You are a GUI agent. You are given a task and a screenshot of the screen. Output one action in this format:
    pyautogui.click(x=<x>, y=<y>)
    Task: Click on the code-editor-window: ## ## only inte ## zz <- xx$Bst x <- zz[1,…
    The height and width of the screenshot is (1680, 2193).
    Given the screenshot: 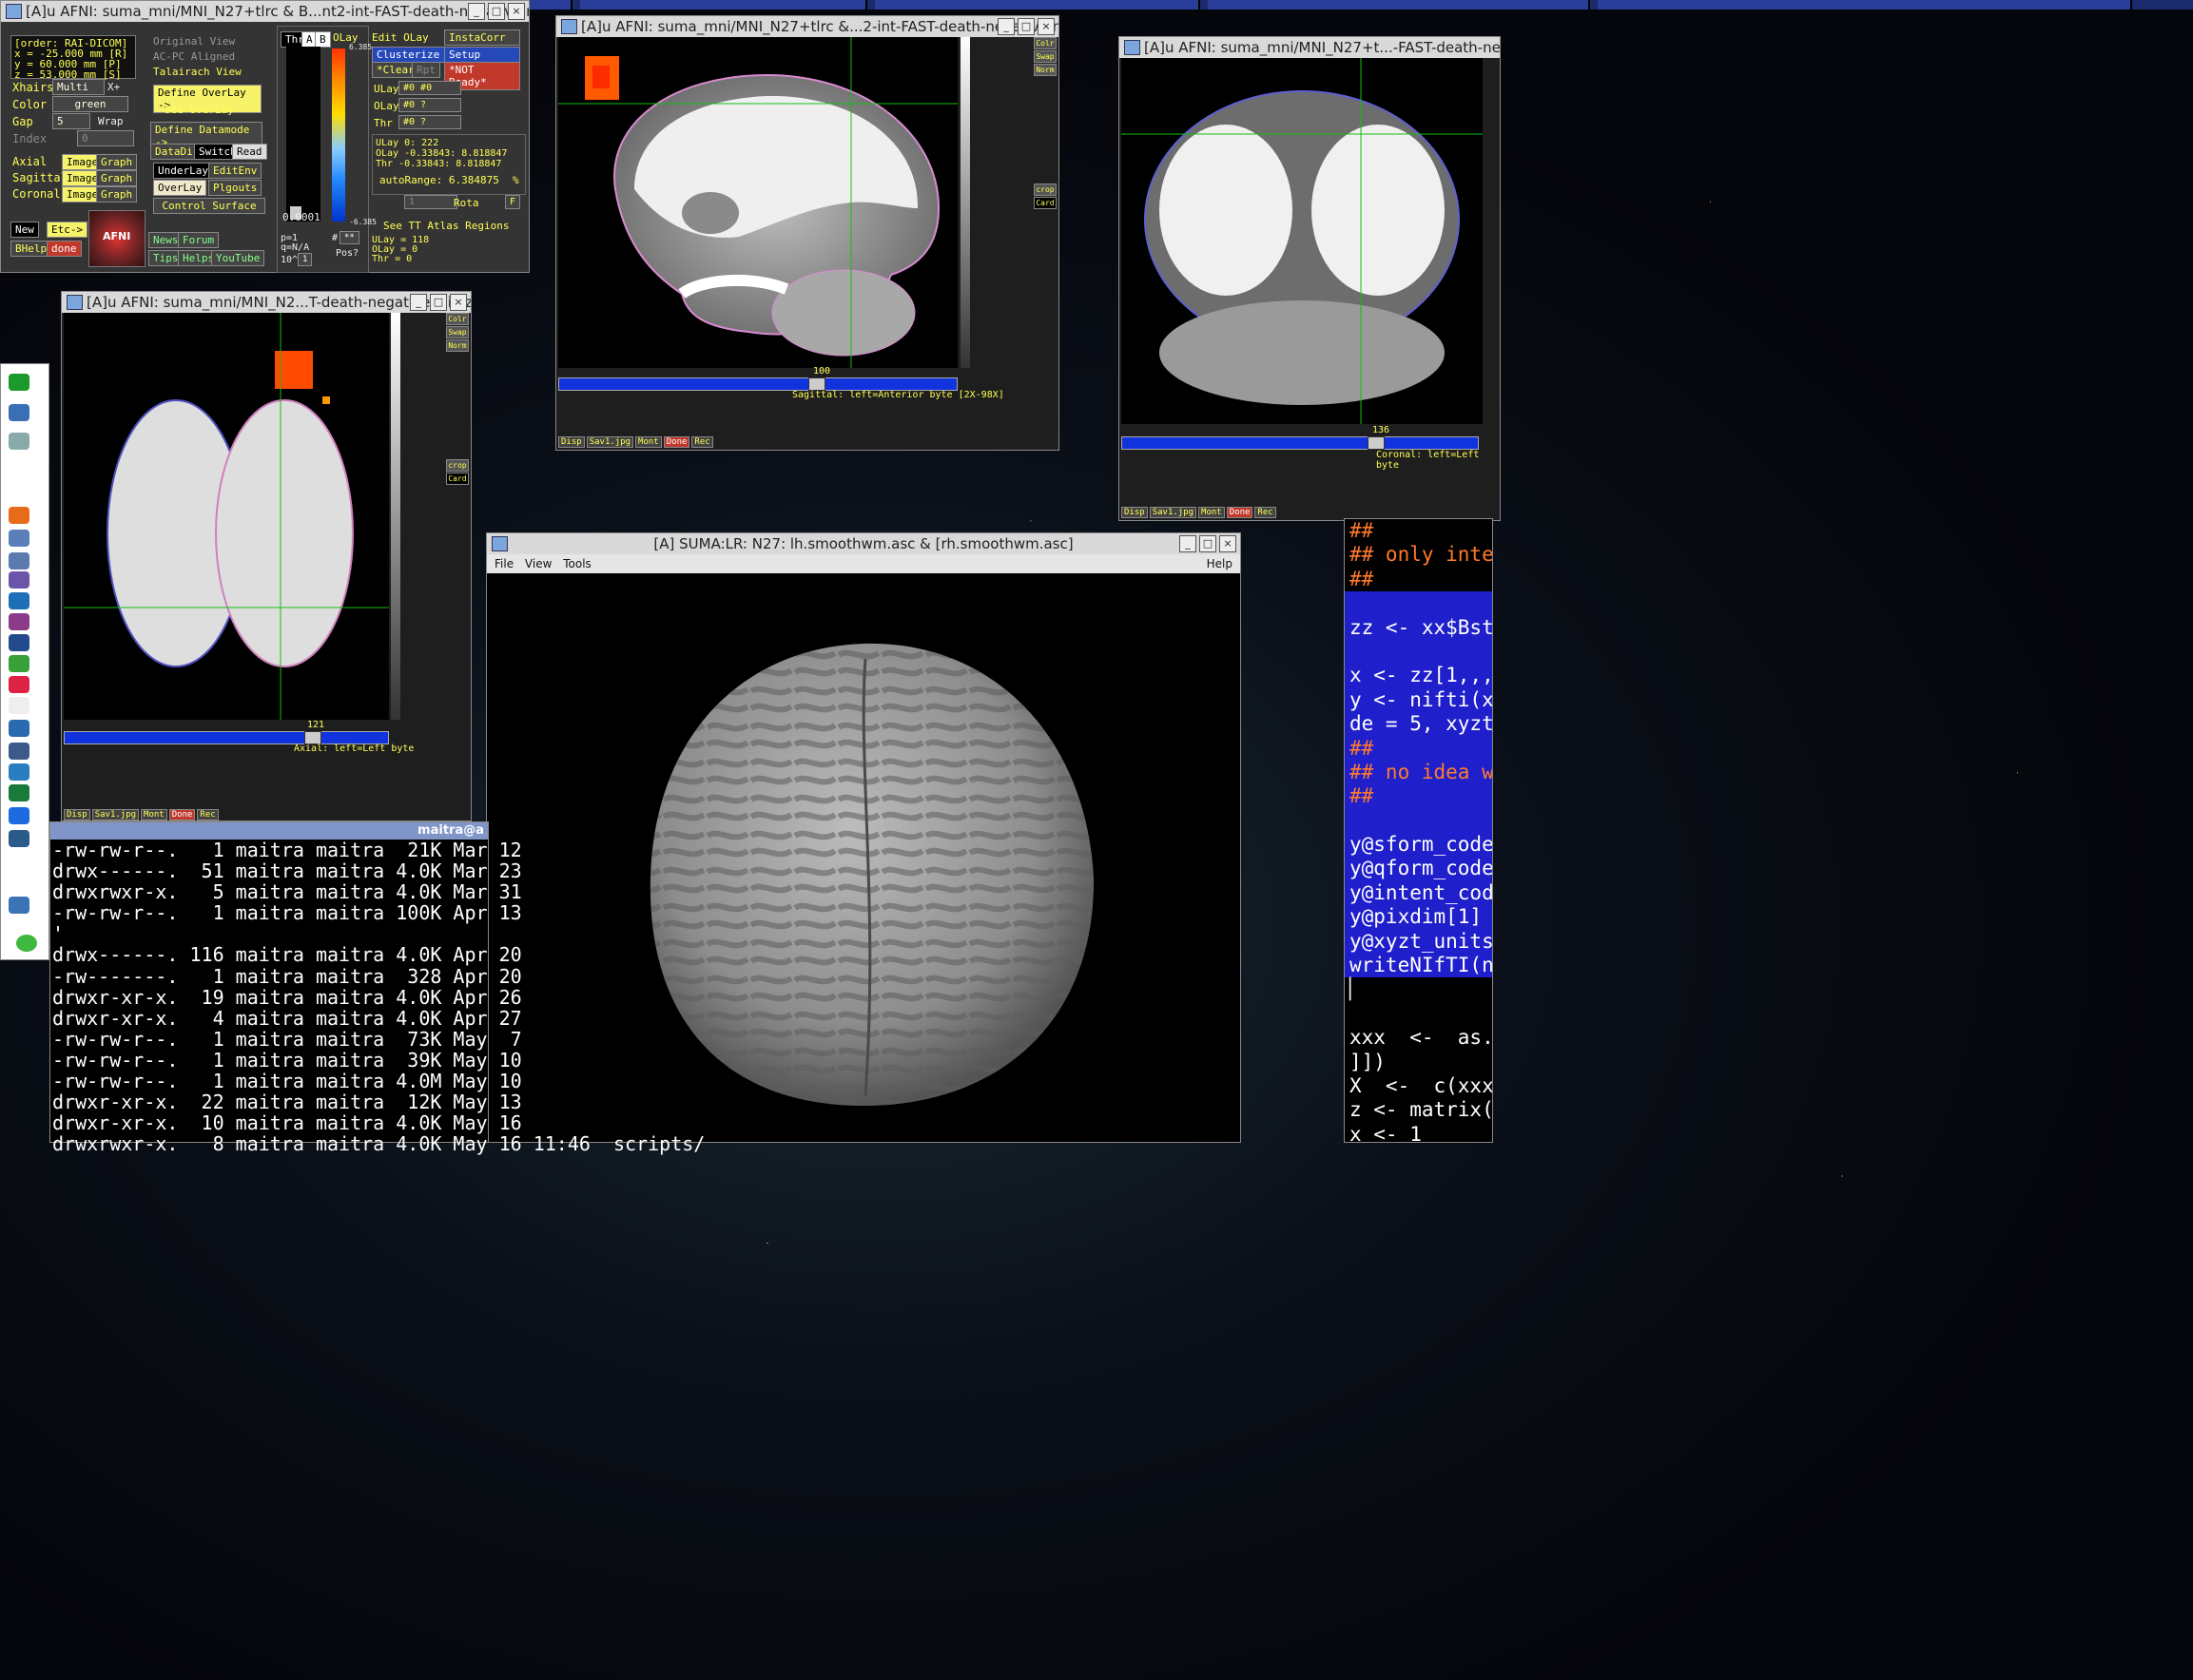 What is the action you would take?
    pyautogui.click(x=1418, y=830)
    